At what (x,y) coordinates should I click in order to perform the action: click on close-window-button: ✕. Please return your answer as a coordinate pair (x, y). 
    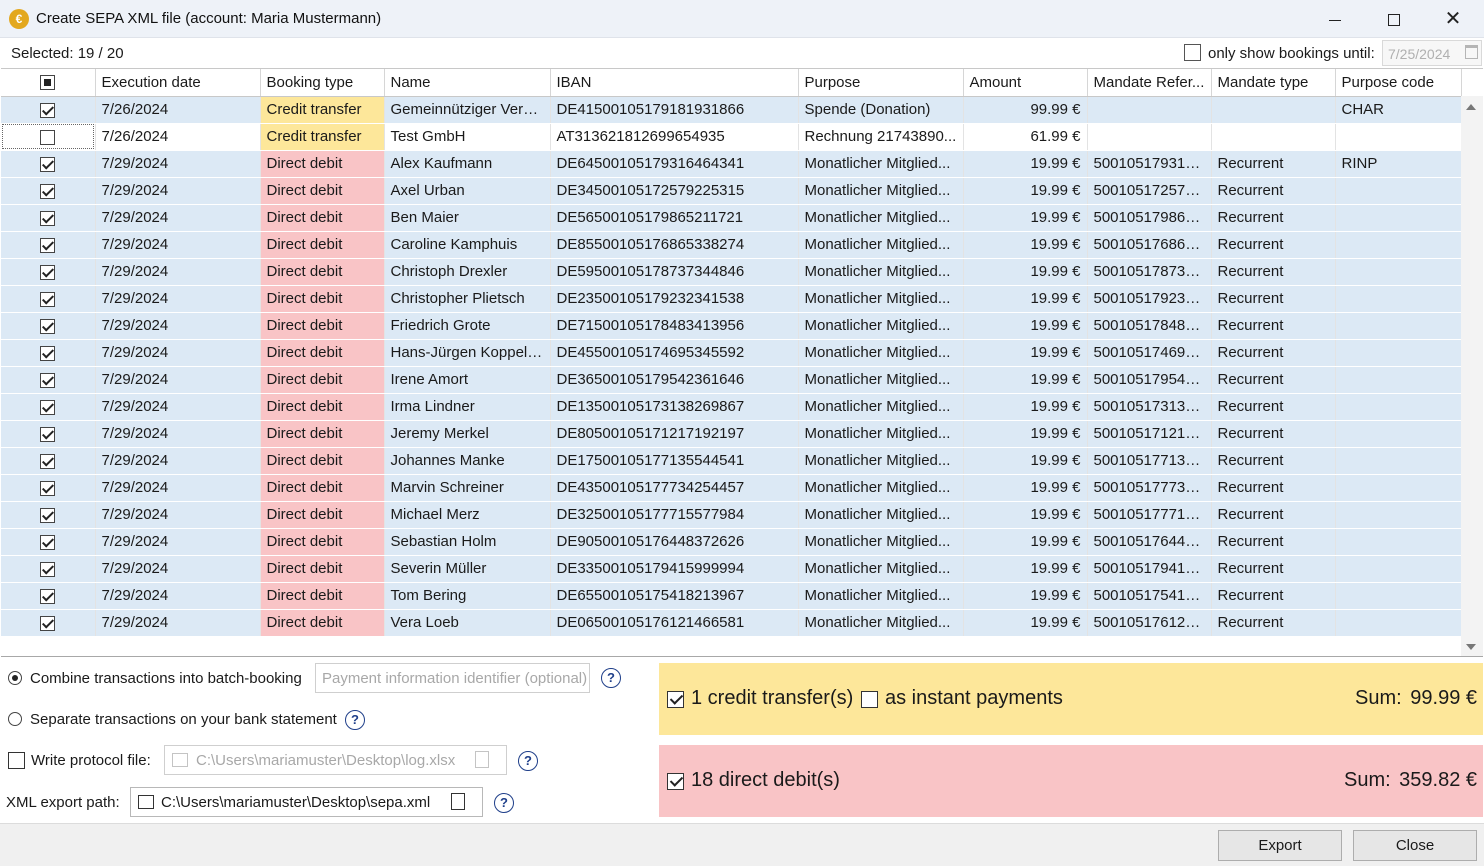
    Looking at the image, I should click on (1453, 19).